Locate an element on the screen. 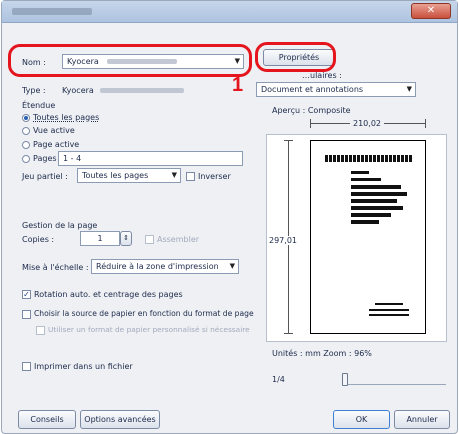  page-slider is located at coordinates (394, 379).